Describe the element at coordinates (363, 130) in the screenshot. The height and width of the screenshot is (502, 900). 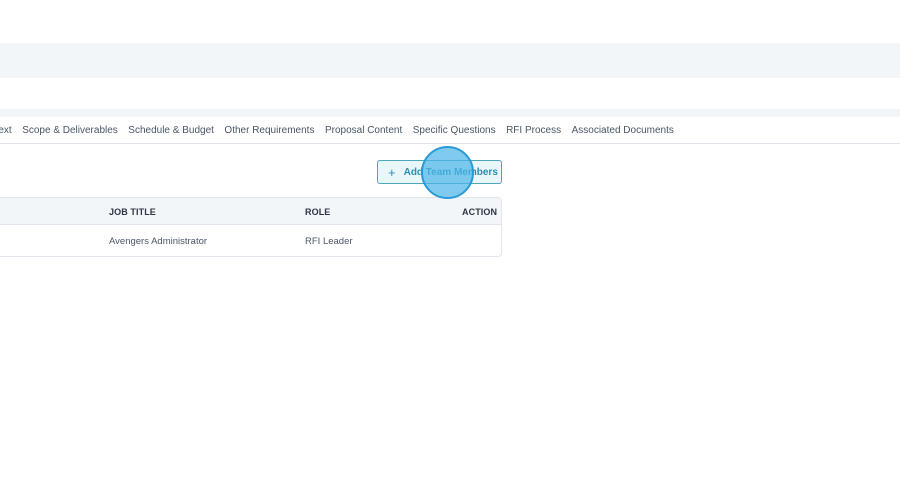
I see `tab-proposal-content: Proposal Content` at that location.